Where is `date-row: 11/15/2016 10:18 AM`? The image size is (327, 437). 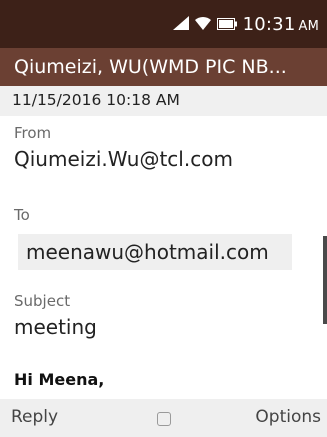
date-row: 11/15/2016 10:18 AM is located at coordinates (163, 101).